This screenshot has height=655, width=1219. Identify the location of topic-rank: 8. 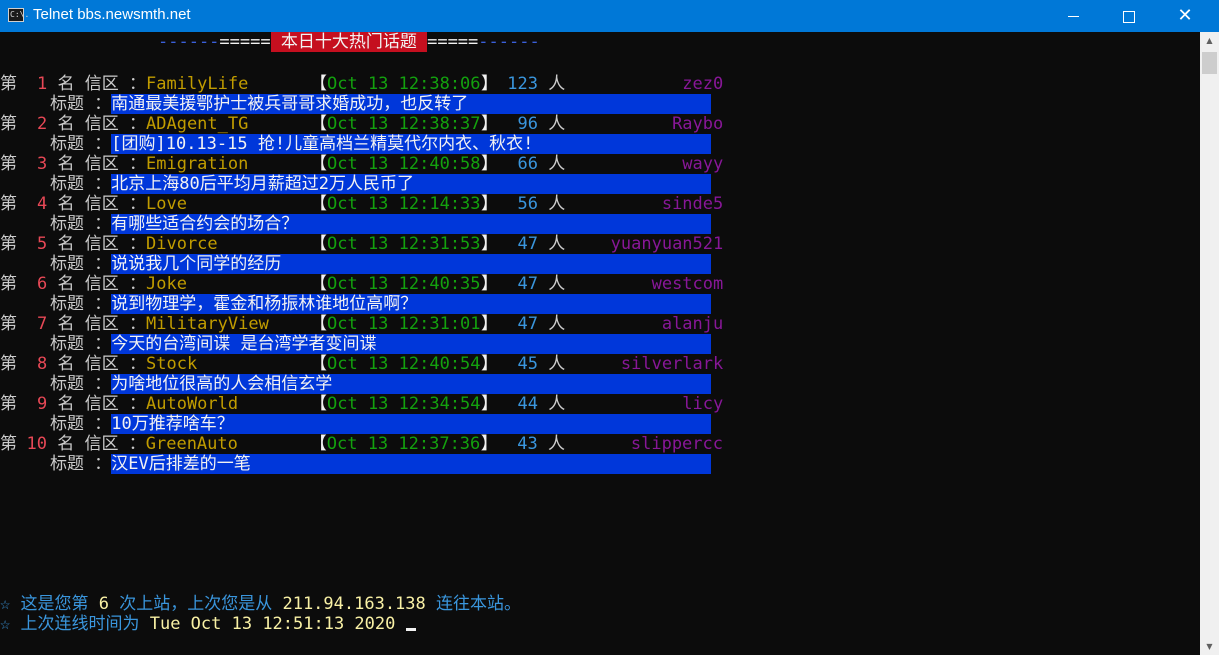
(42, 364).